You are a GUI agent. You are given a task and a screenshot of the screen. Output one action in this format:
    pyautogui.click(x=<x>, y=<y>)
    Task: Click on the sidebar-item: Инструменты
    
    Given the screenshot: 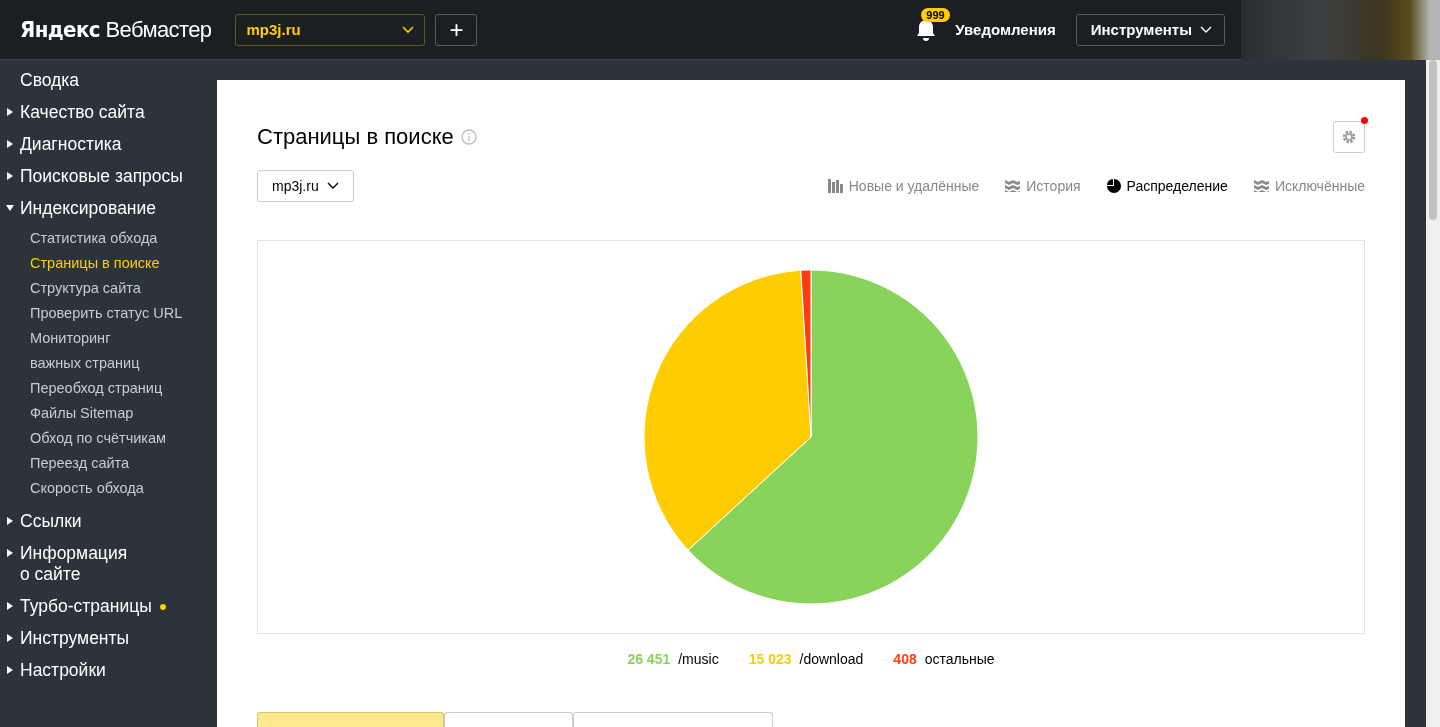 What is the action you would take?
    pyautogui.click(x=108, y=644)
    